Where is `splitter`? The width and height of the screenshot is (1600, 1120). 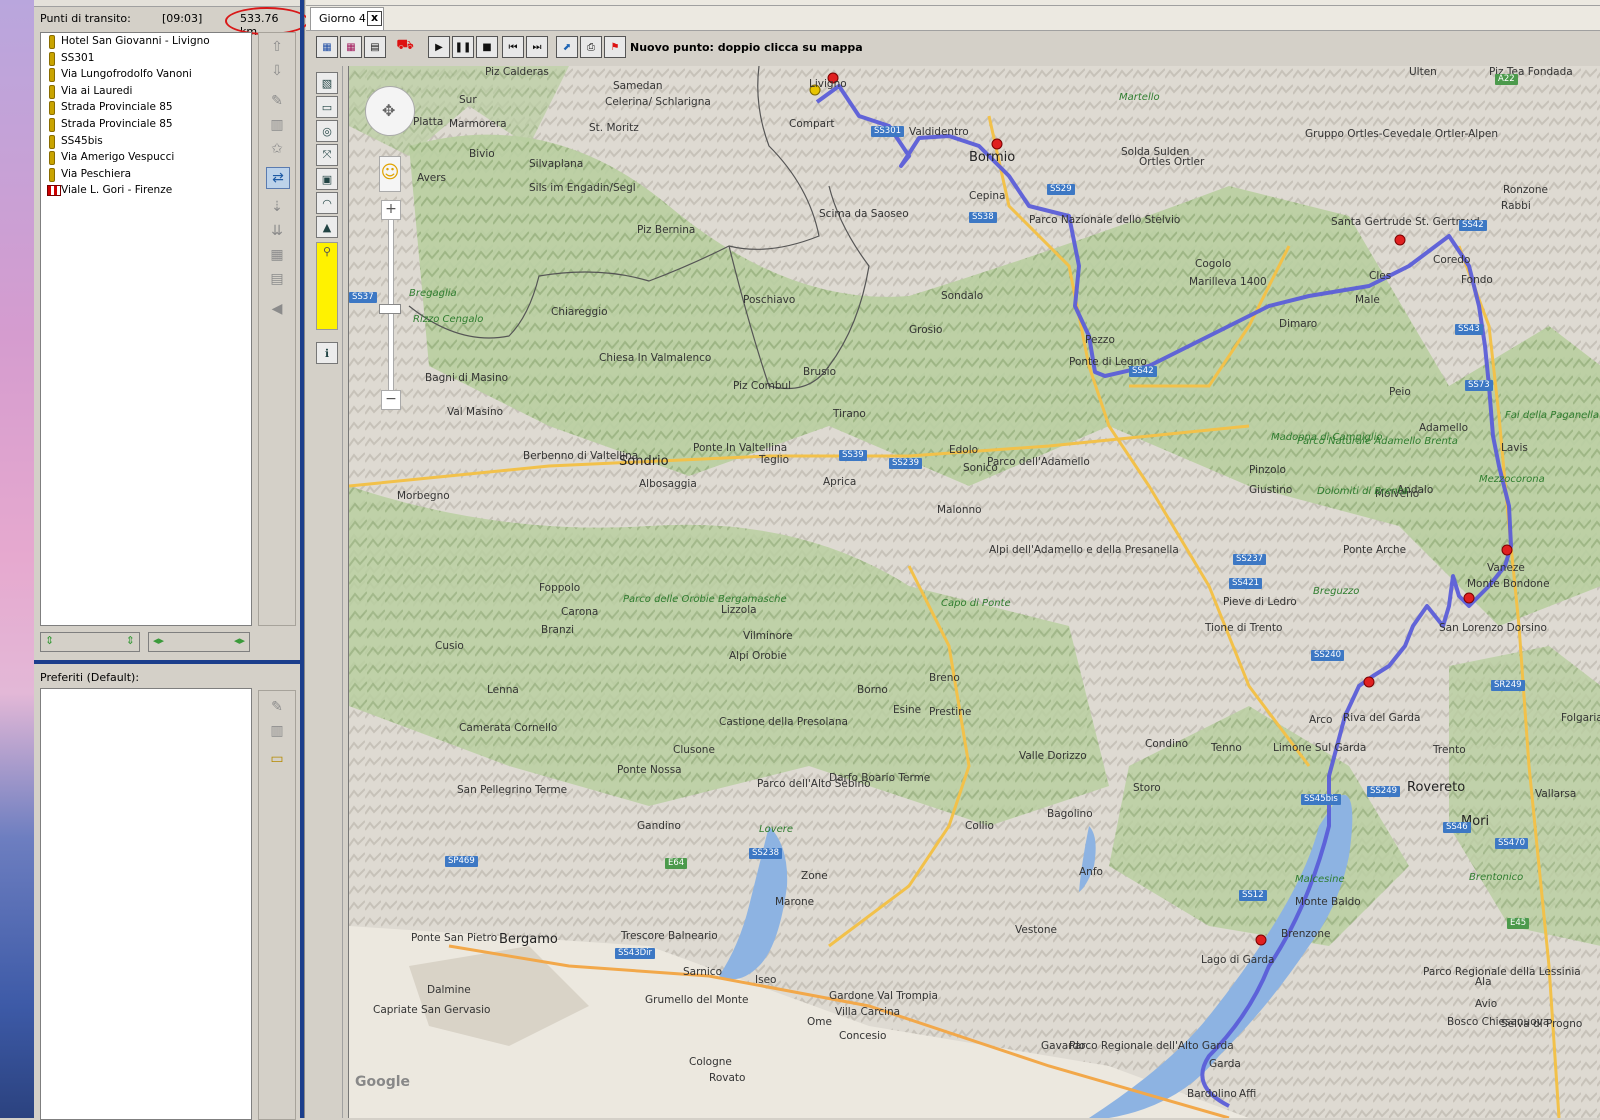
splitter is located at coordinates (302, 559).